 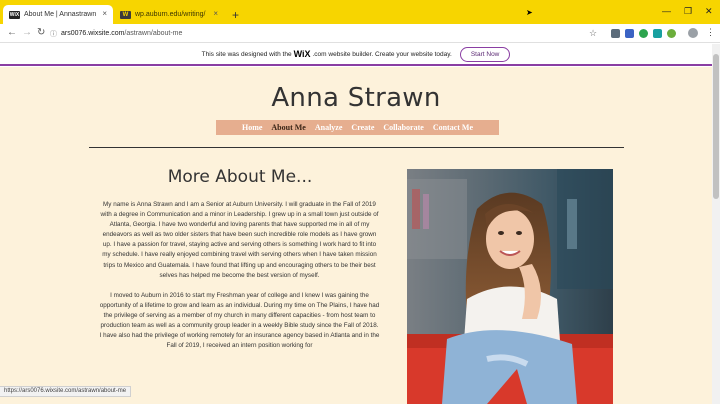 I want to click on reload-button: ↻, so click(x=41, y=33).